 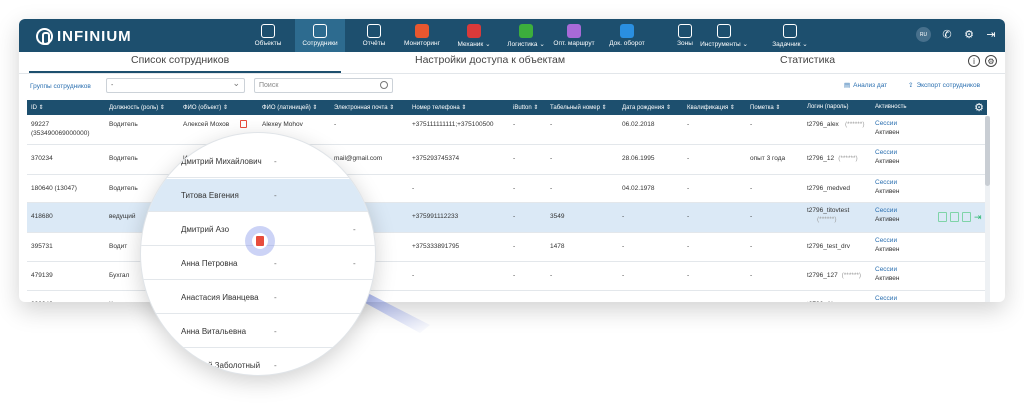 What do you see at coordinates (323, 85) in the screenshot?
I see `search-input: Поиск` at bounding box center [323, 85].